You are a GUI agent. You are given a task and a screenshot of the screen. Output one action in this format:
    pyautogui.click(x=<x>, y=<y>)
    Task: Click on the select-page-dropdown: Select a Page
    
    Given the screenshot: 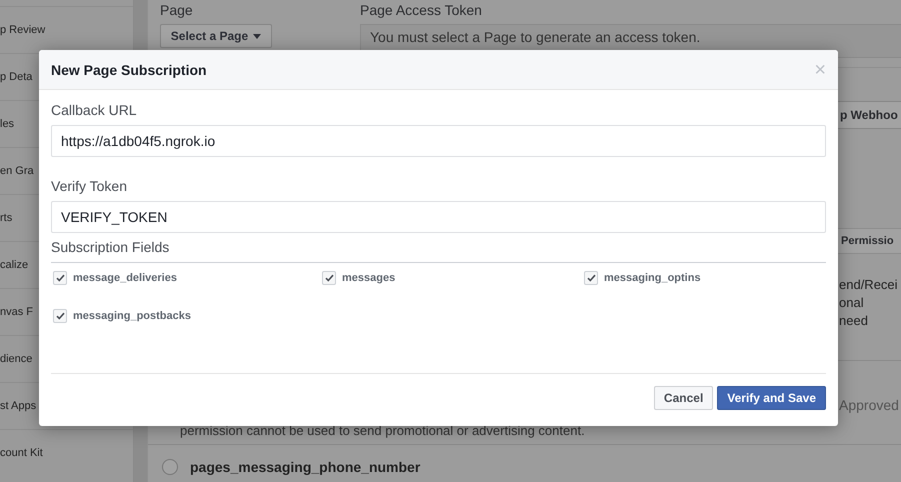 What is the action you would take?
    pyautogui.click(x=216, y=36)
    